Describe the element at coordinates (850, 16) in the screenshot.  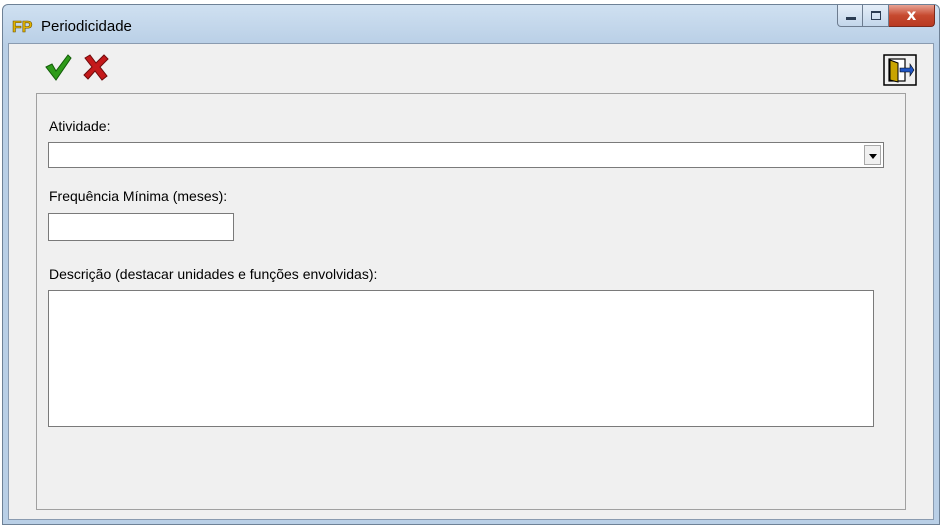
I see `minimize-button` at that location.